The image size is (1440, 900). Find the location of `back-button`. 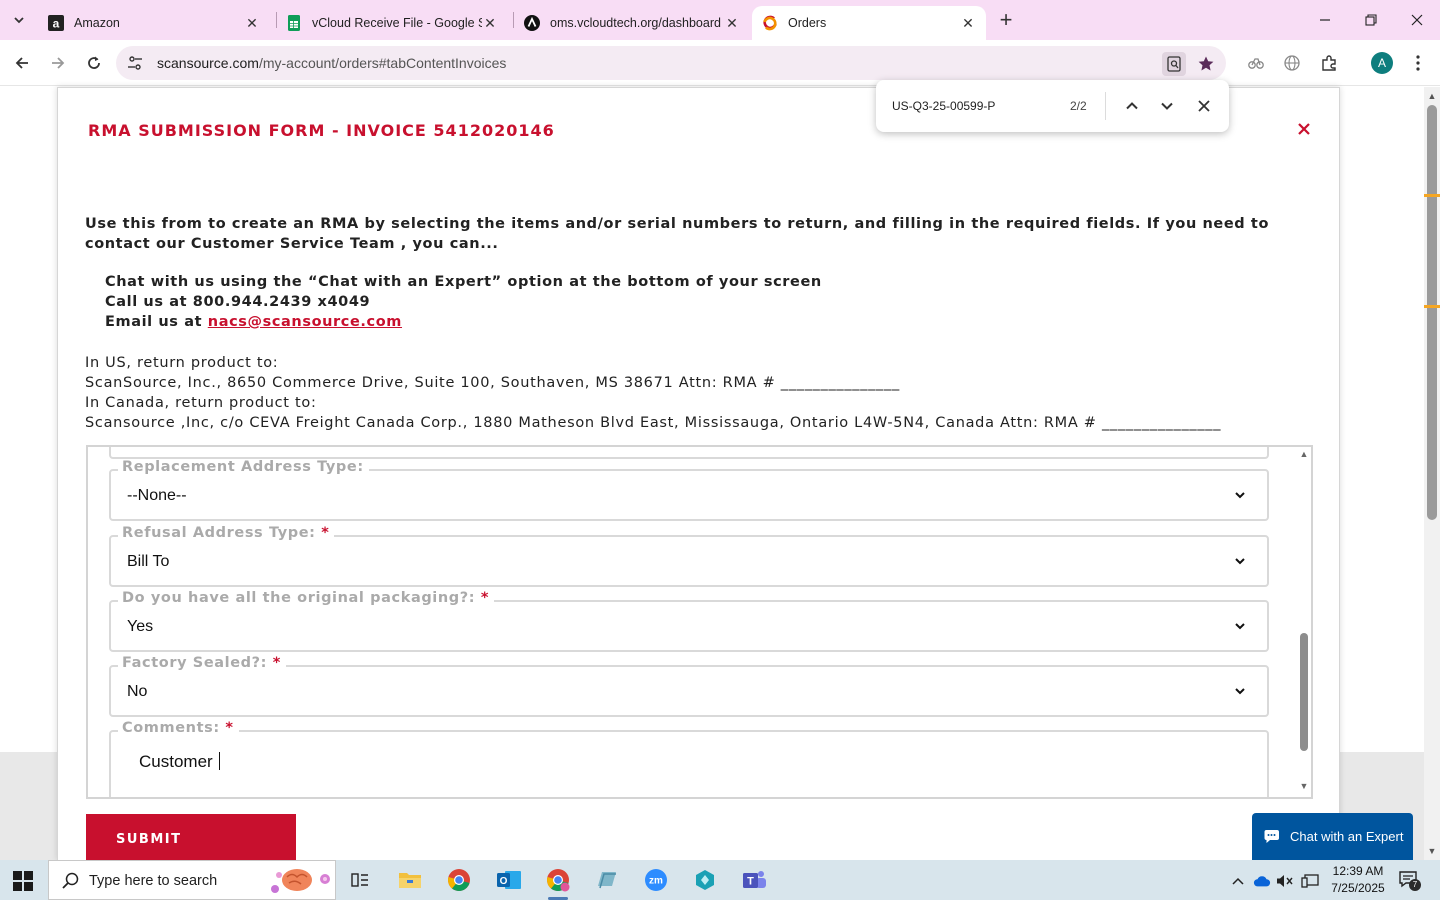

back-button is located at coordinates (22, 63).